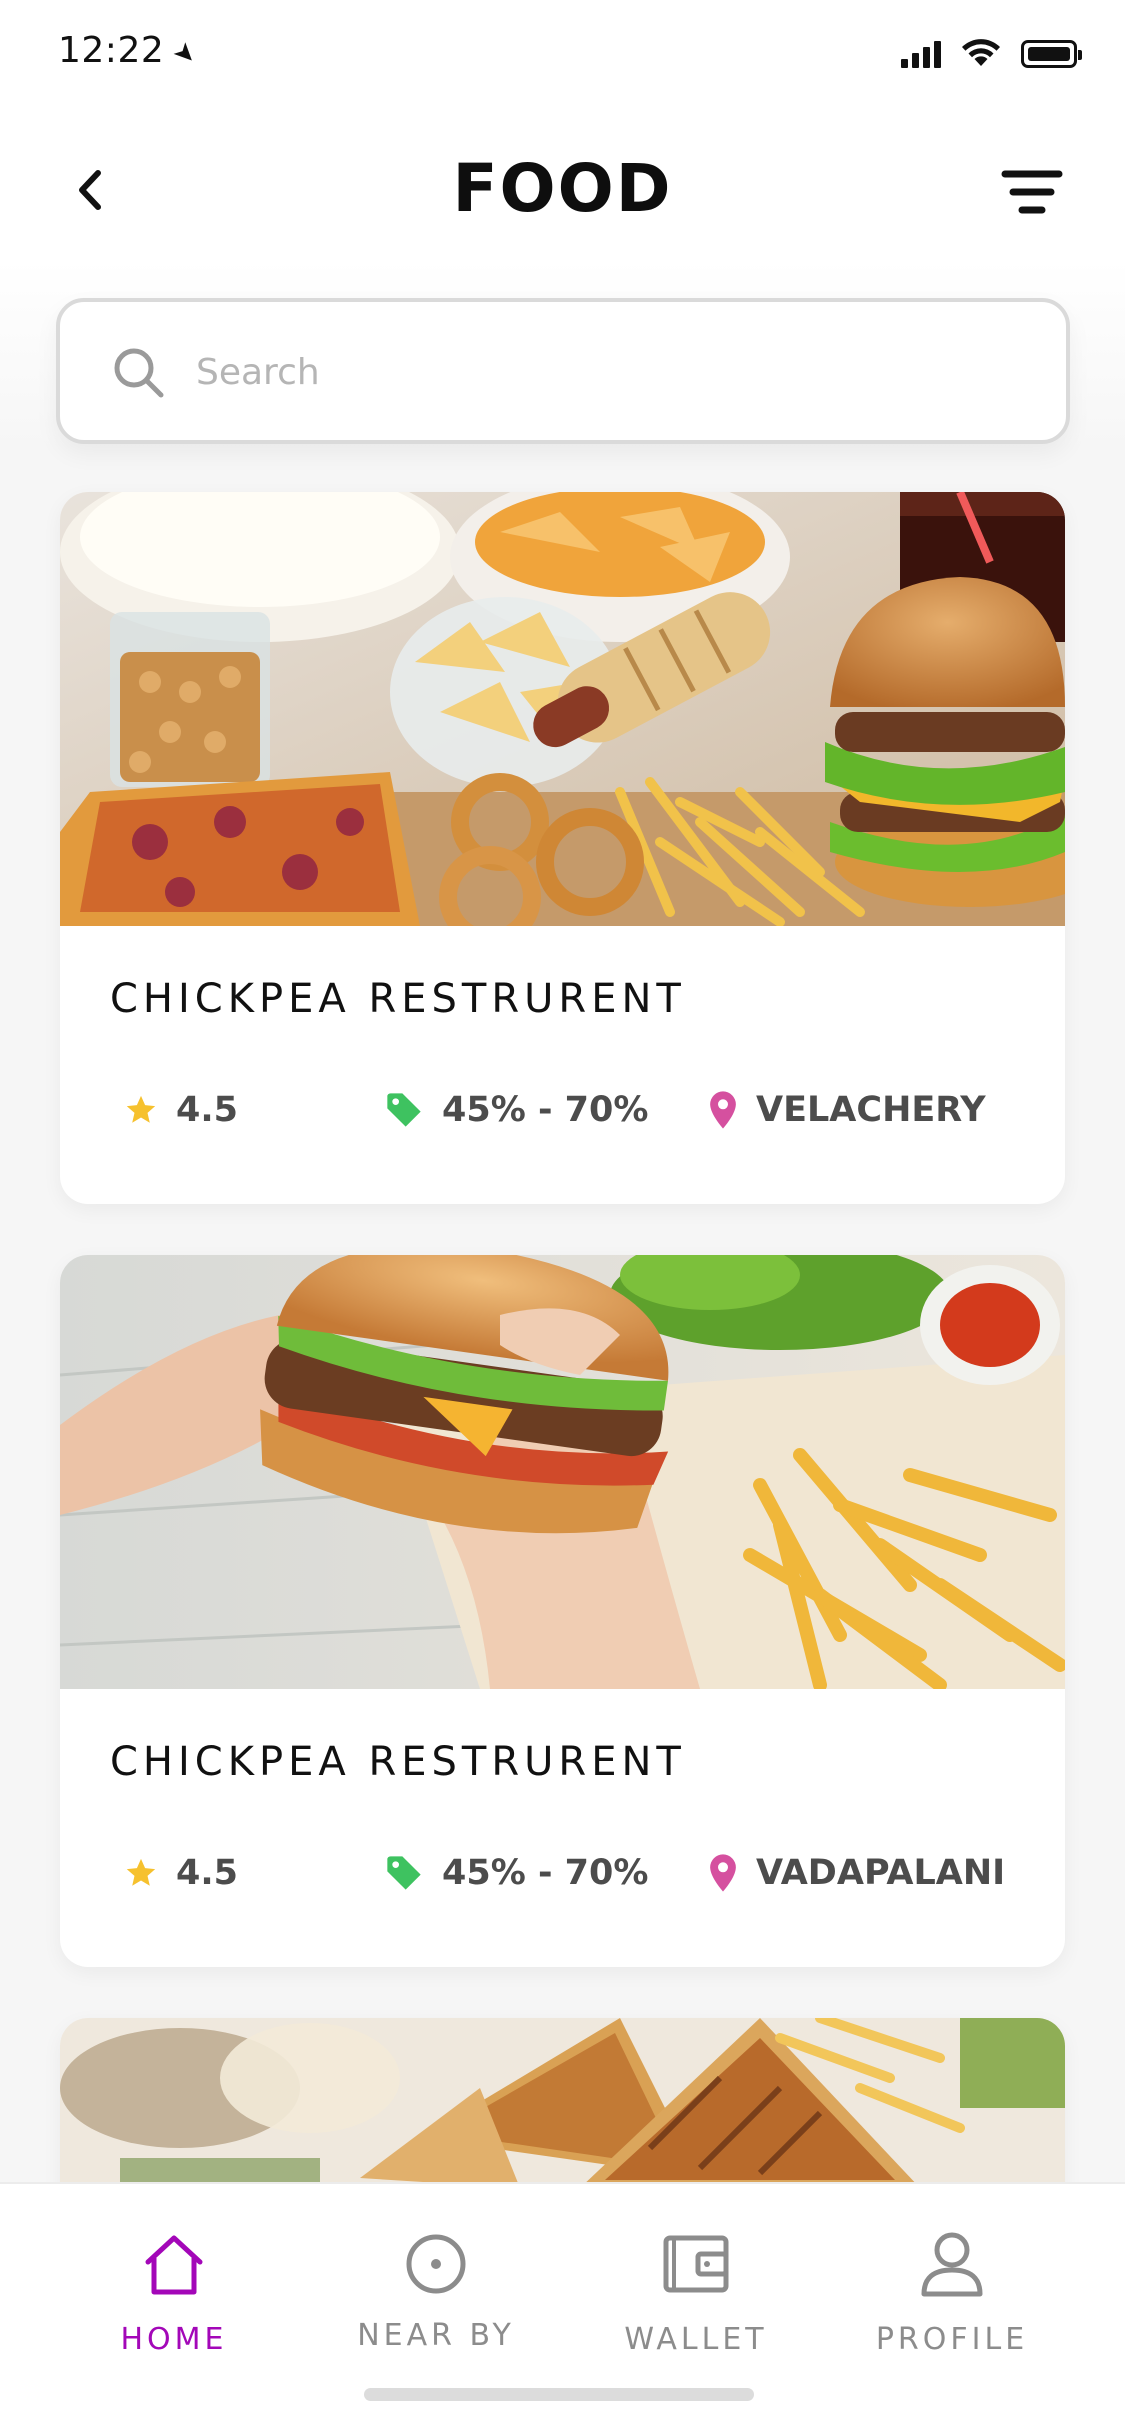 The image size is (1125, 2436). What do you see at coordinates (111, 50) in the screenshot?
I see `status-time-text: 12:22` at bounding box center [111, 50].